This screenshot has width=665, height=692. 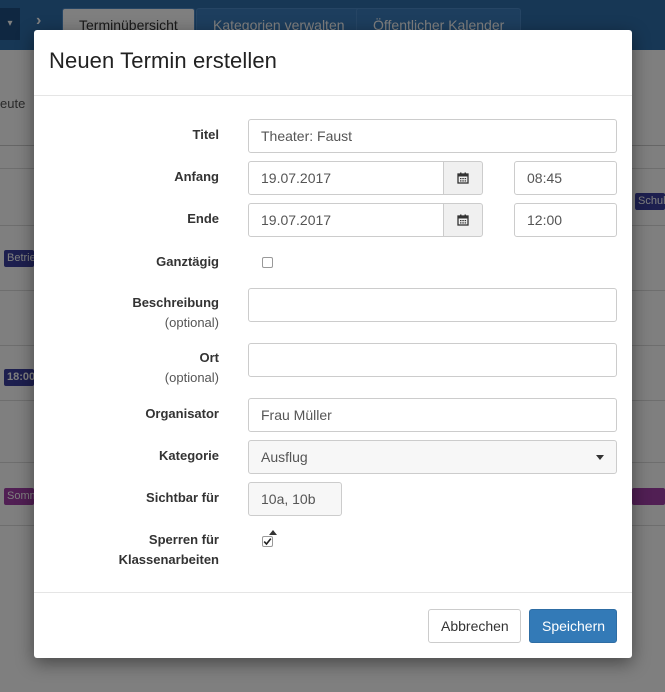 What do you see at coordinates (191, 322) in the screenshot?
I see `description-optional-text: (optional)` at bounding box center [191, 322].